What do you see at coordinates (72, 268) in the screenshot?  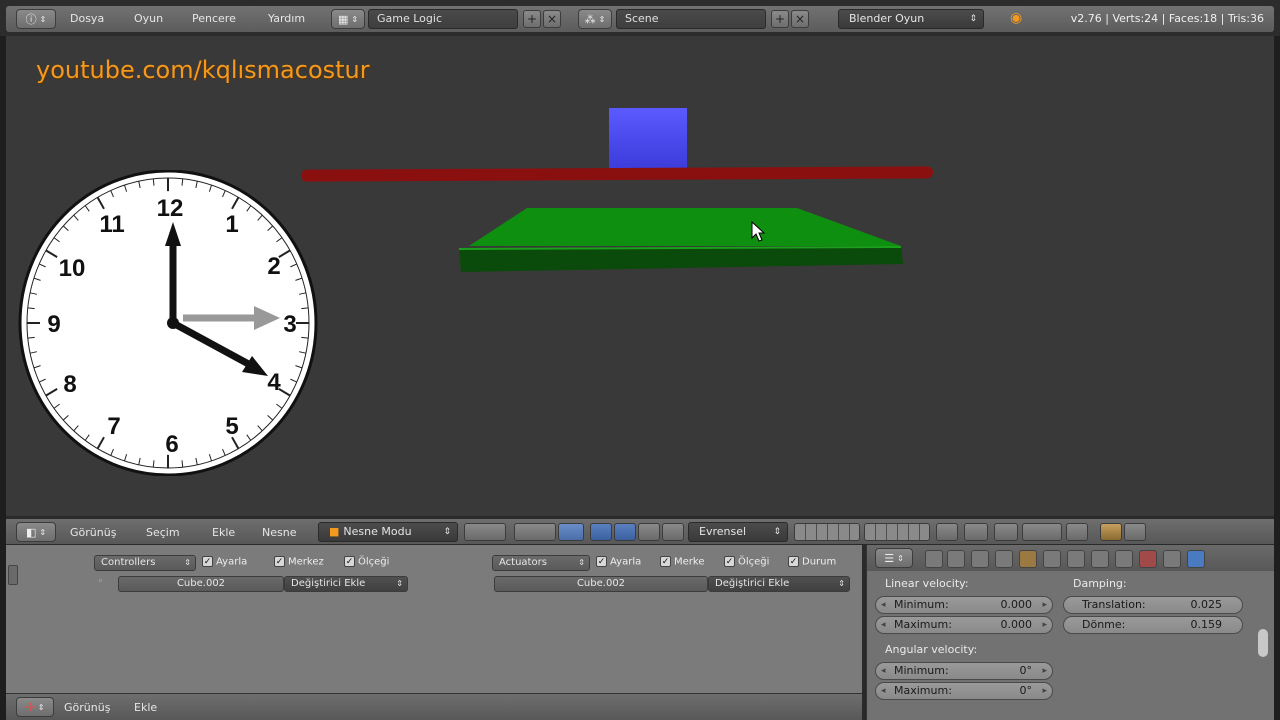 I see `clock-numeral: 10` at bounding box center [72, 268].